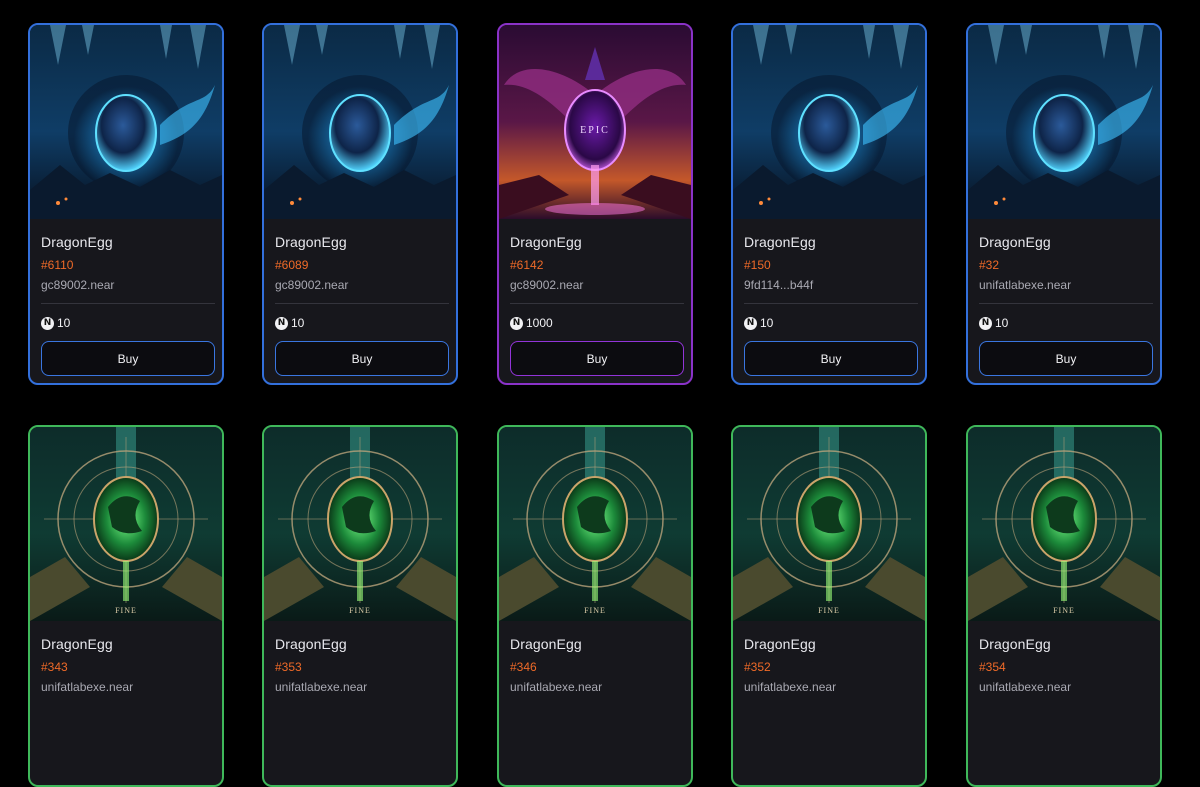 The height and width of the screenshot is (787, 1200). I want to click on nft-card: DragonEgg #32 unifatlabexe.near N 10 Buy, so click(1064, 204).